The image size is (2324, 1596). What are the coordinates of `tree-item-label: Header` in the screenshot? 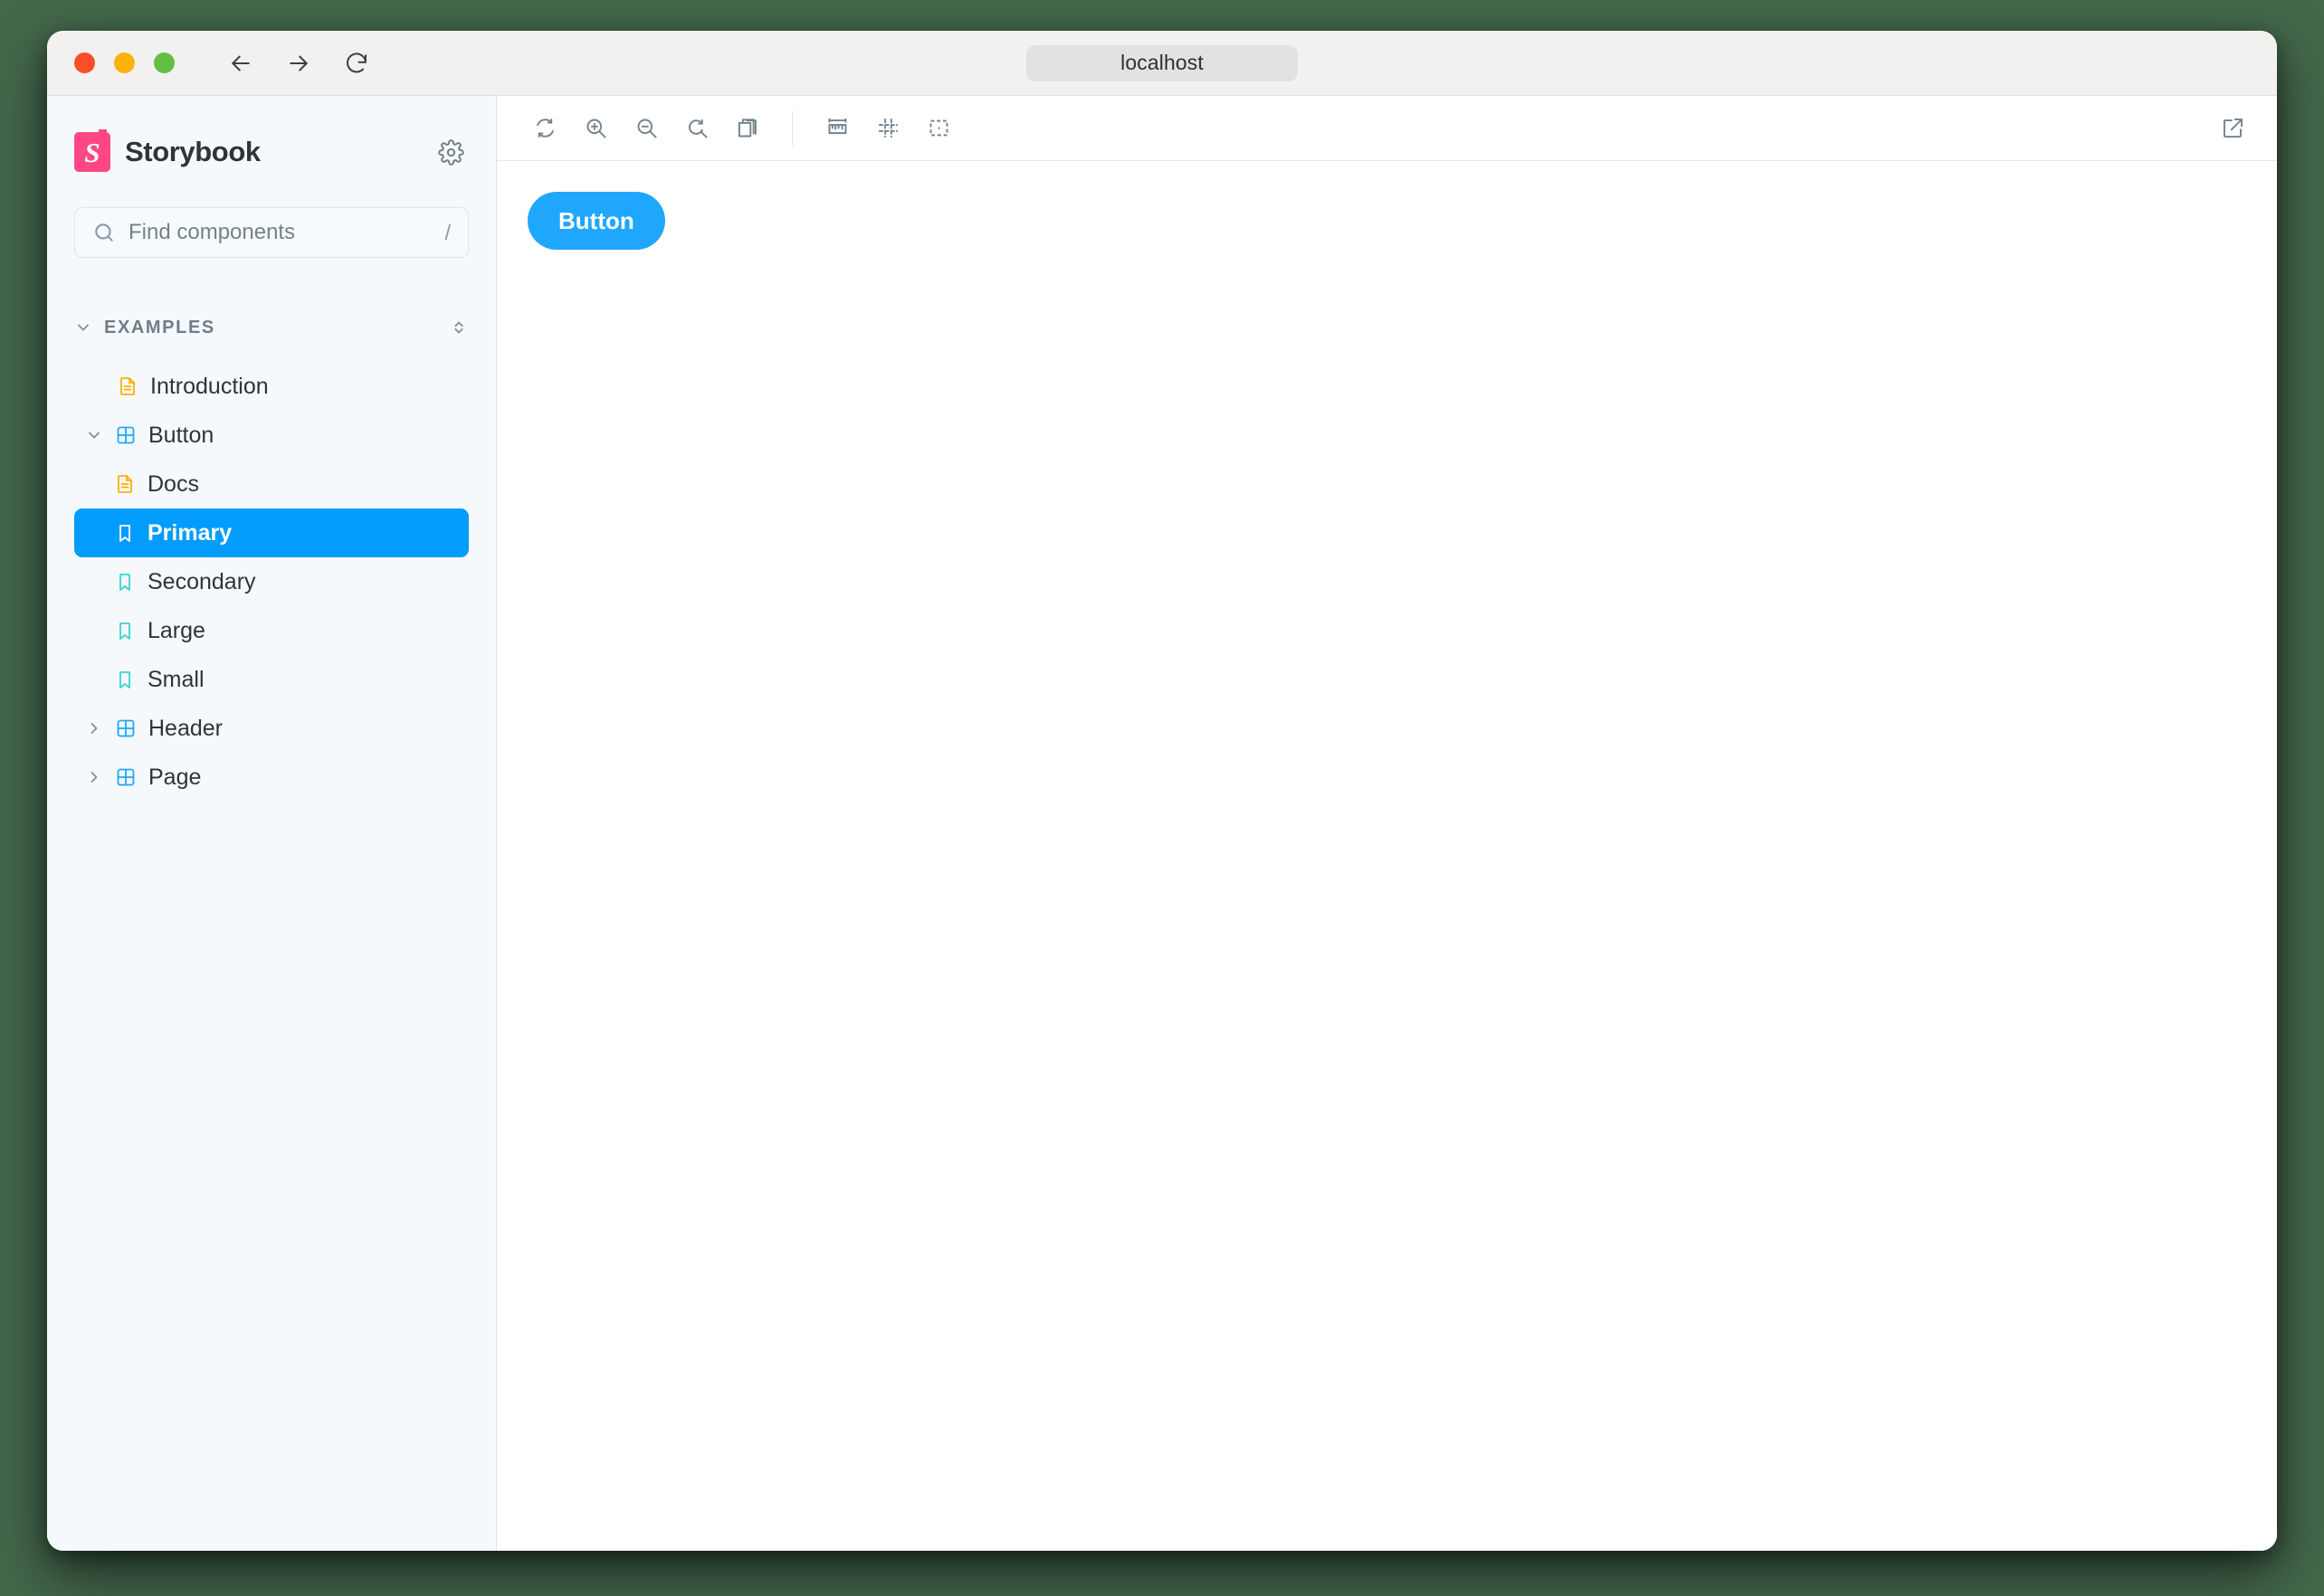 It's located at (186, 728).